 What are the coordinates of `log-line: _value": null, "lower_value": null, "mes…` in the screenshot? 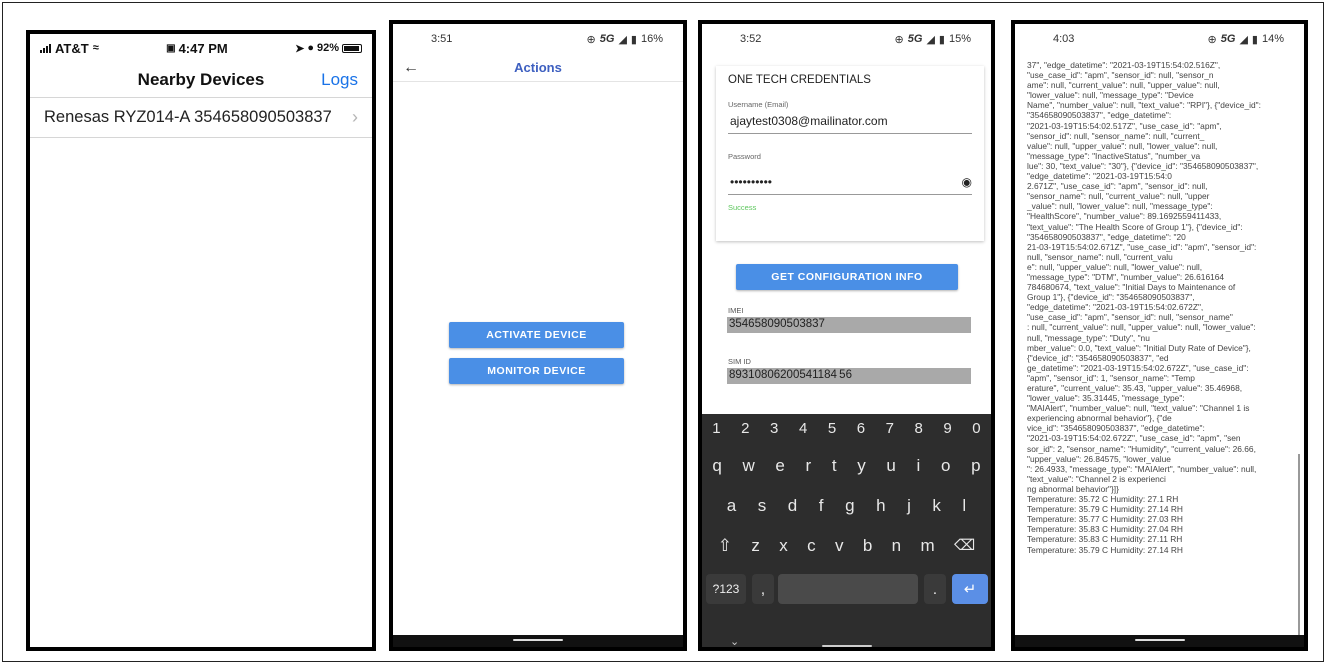 It's located at (1120, 206).